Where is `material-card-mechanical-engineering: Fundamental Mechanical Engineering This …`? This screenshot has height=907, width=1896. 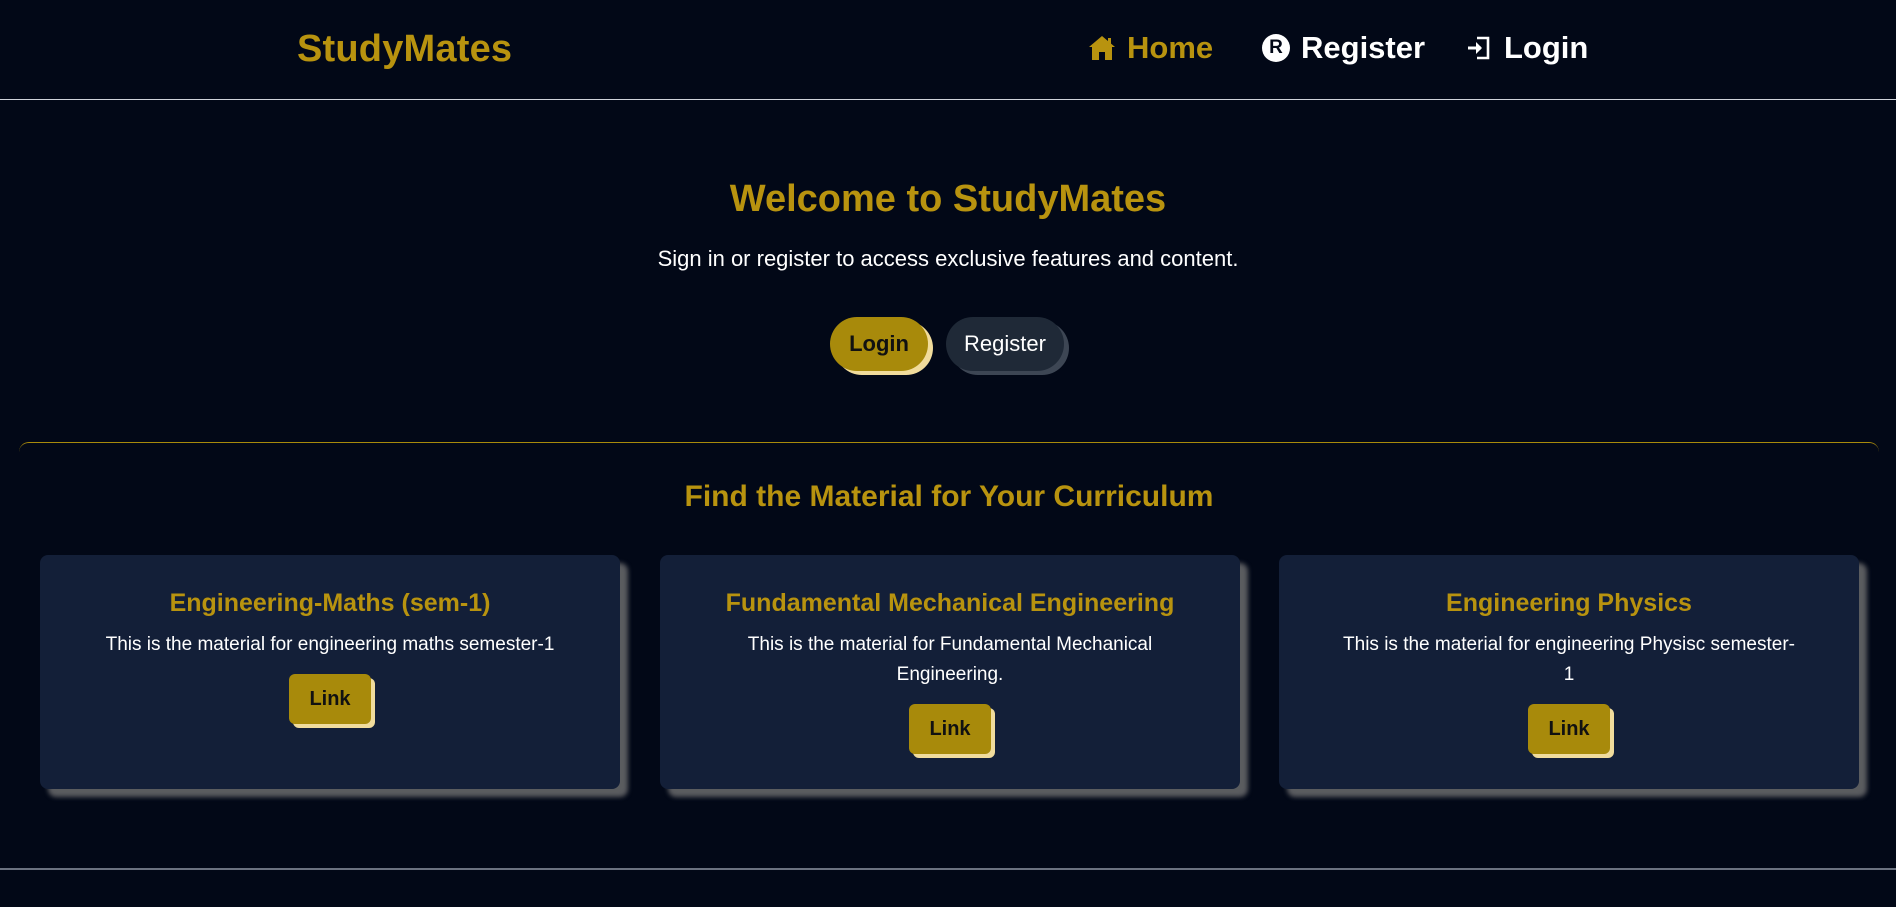
material-card-mechanical-engineering: Fundamental Mechanical Engineering This … is located at coordinates (950, 672).